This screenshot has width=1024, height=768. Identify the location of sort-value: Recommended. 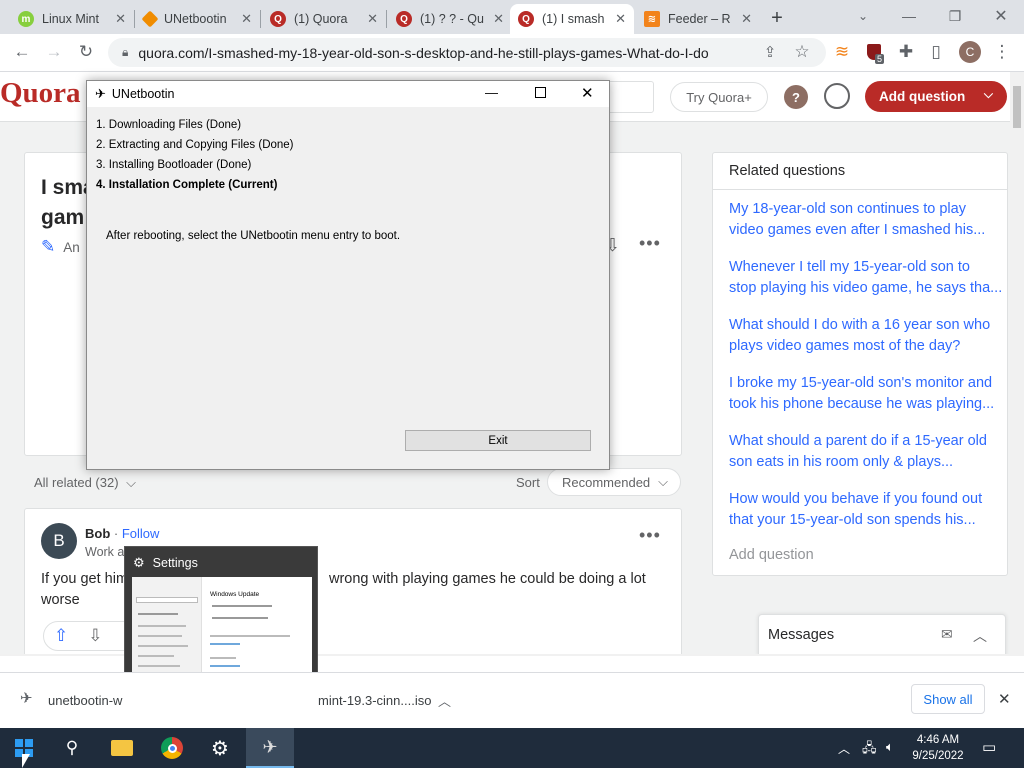
(606, 482).